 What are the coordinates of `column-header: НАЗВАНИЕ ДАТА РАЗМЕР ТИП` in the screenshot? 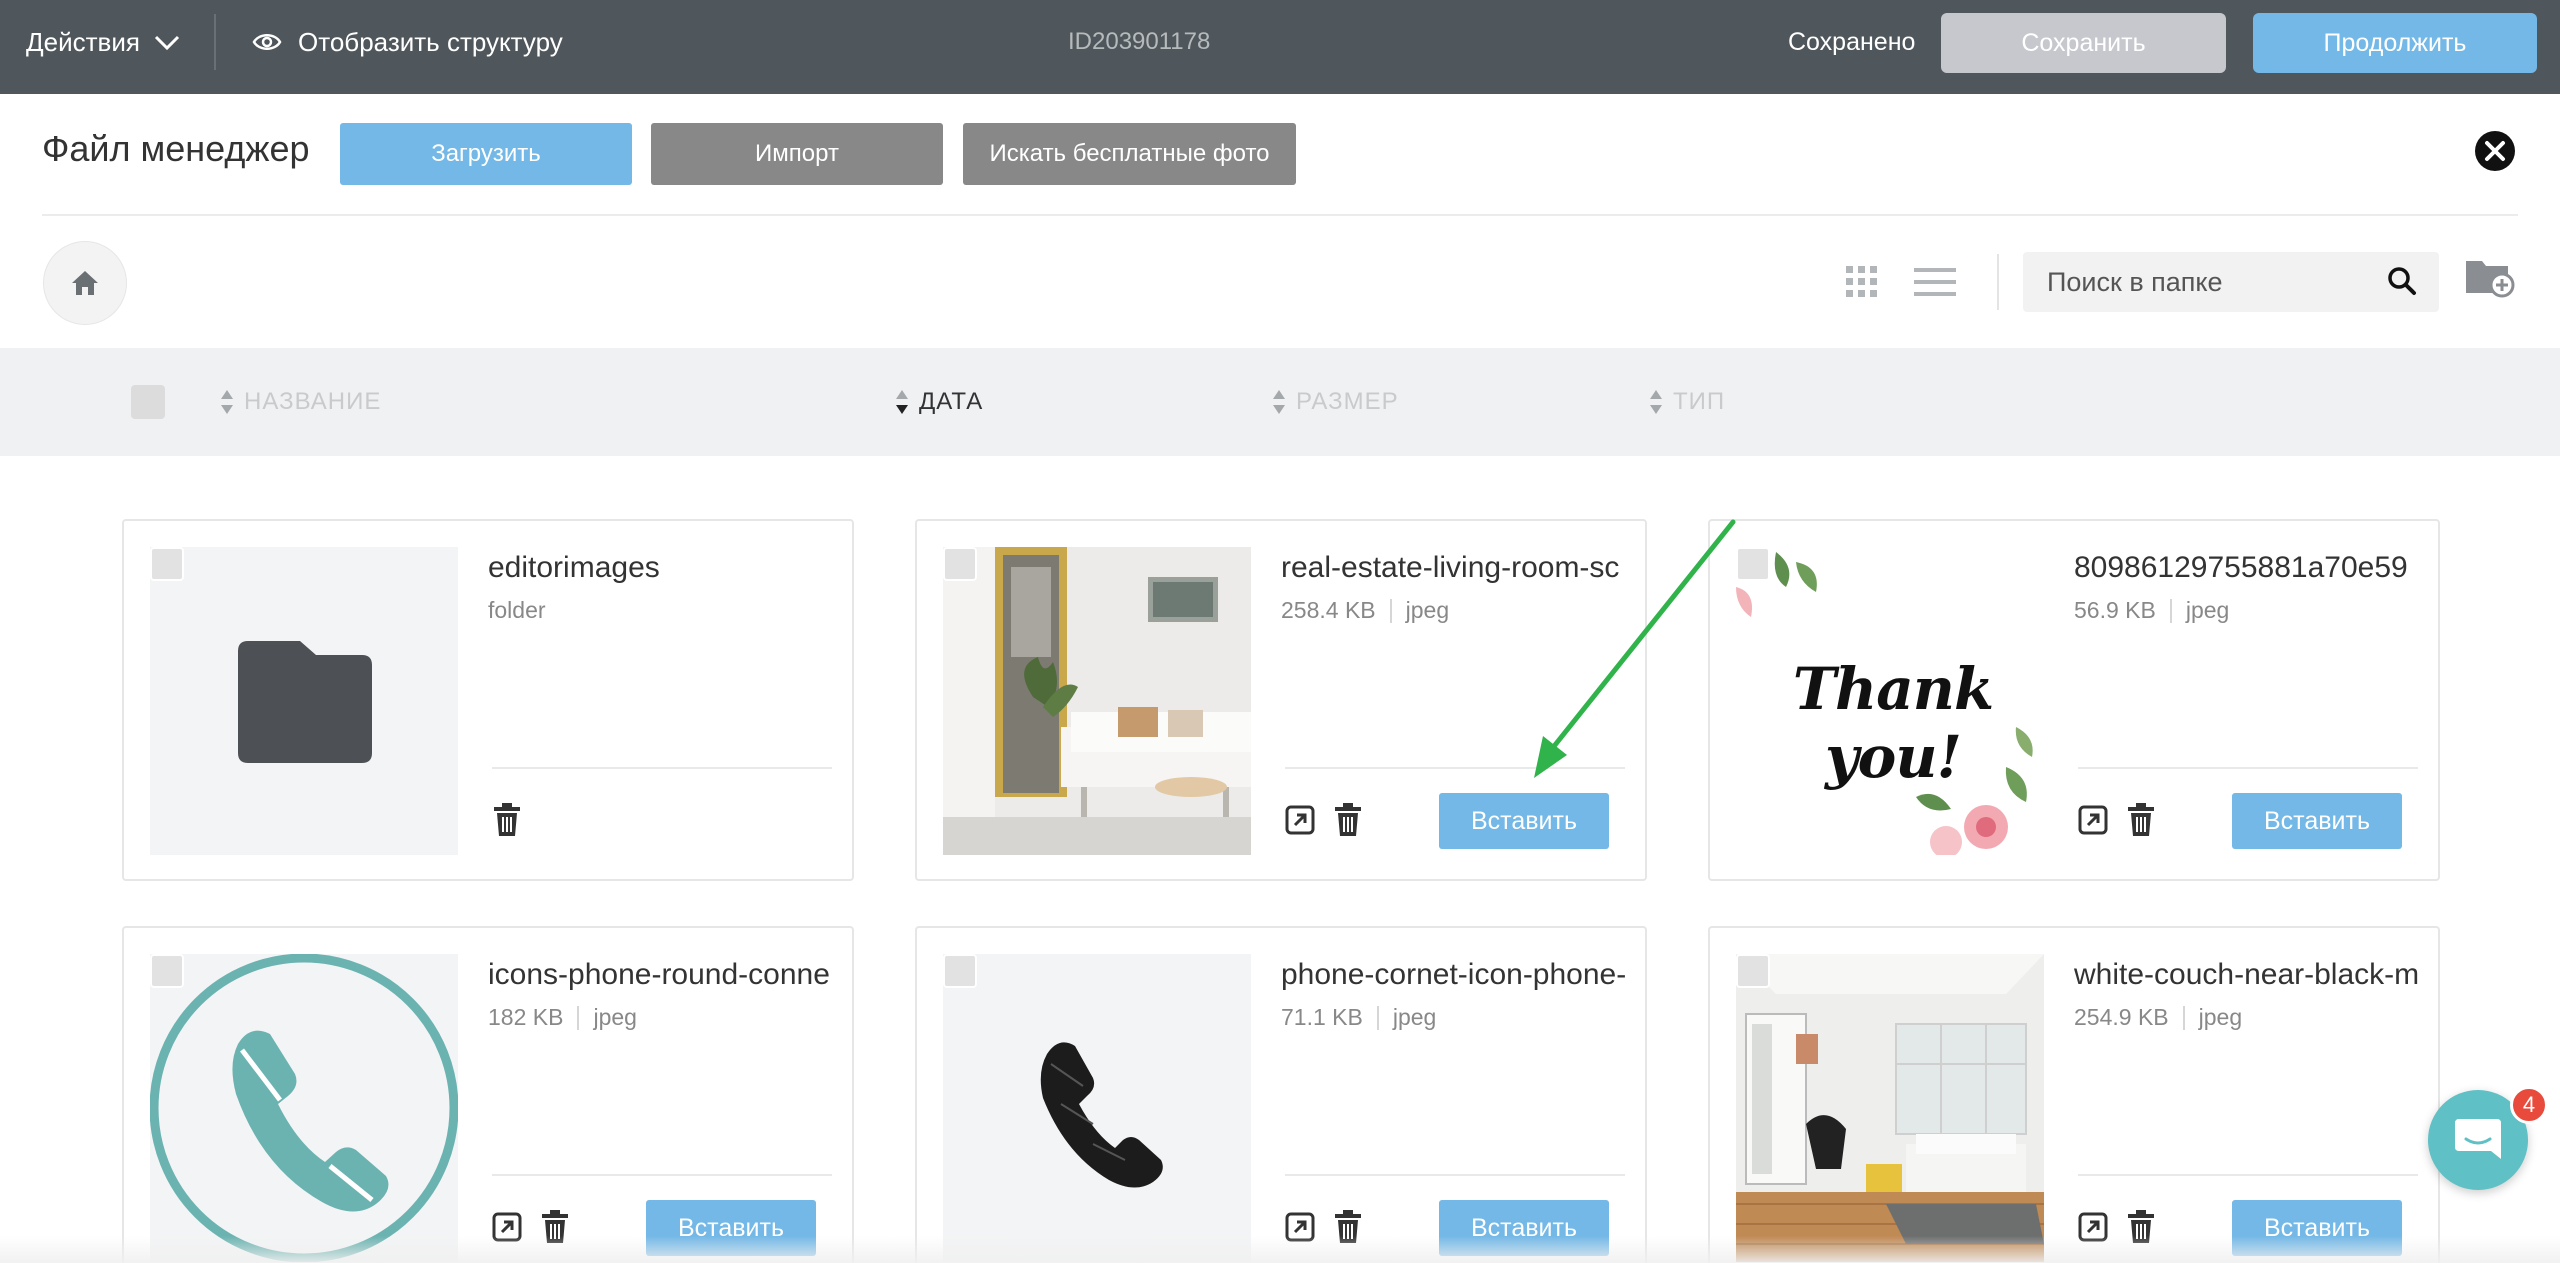 It's located at (1280, 402).